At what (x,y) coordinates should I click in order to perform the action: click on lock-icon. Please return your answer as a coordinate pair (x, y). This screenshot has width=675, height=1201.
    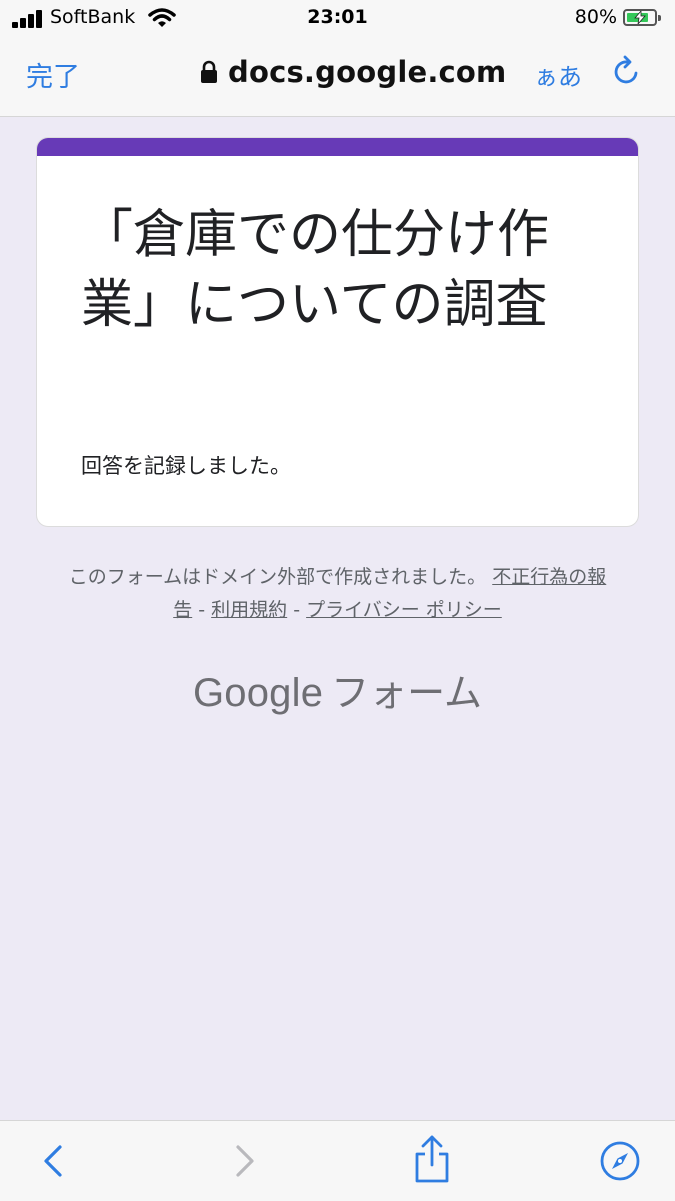
    Looking at the image, I should click on (209, 71).